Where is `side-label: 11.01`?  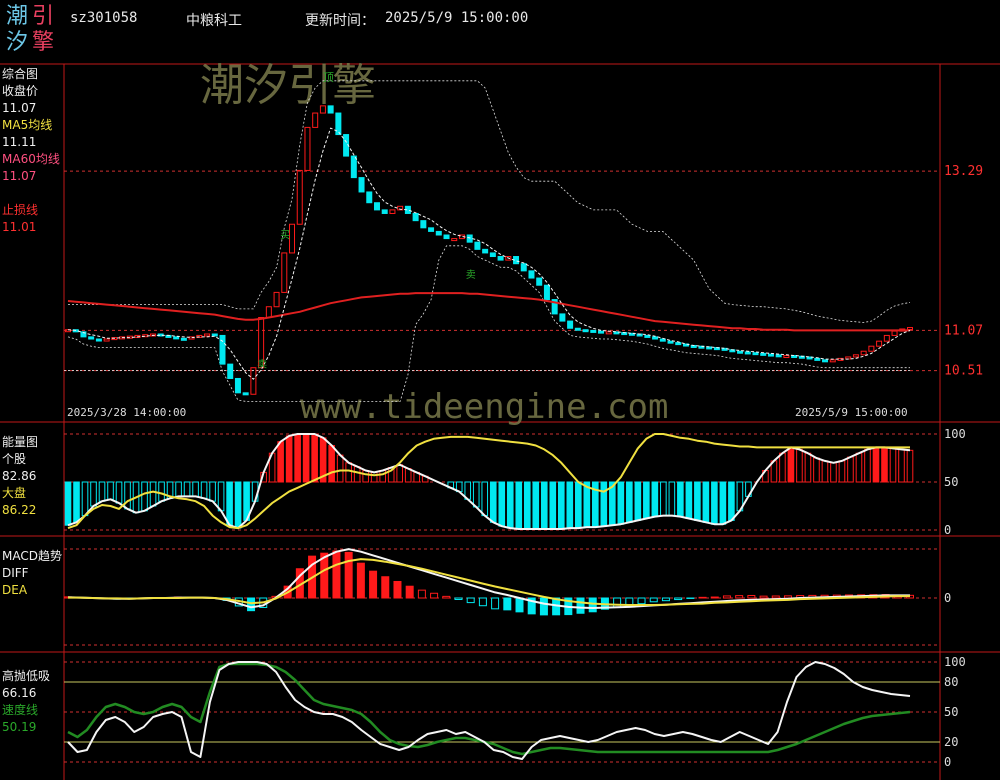 side-label: 11.01 is located at coordinates (19, 227).